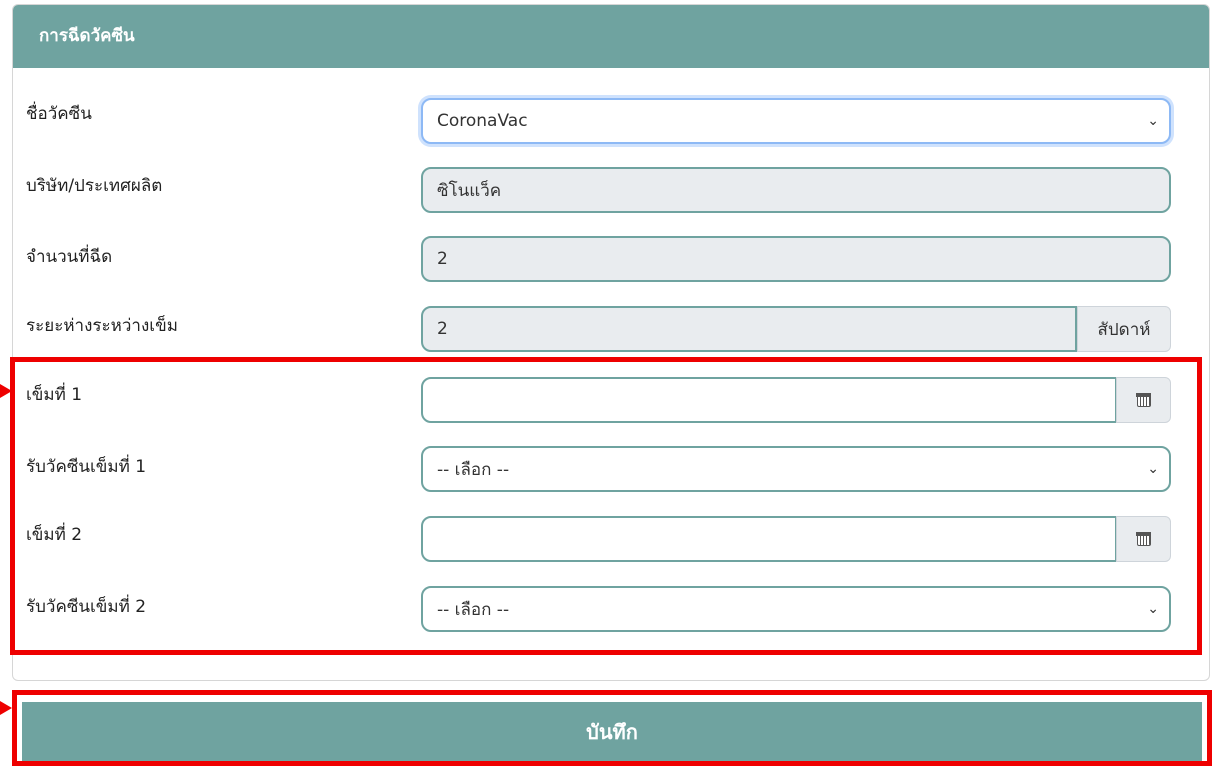 The height and width of the screenshot is (766, 1215). I want to click on doses-field: 2, so click(796, 259).